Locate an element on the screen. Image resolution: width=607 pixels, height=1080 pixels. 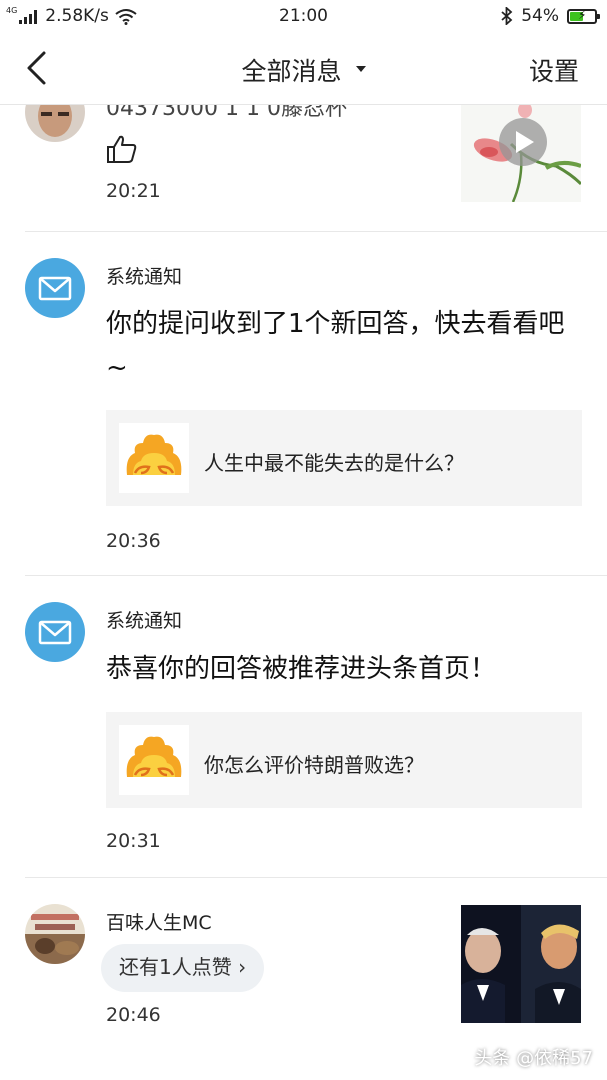
caret-down-icon is located at coordinates (360, 69).